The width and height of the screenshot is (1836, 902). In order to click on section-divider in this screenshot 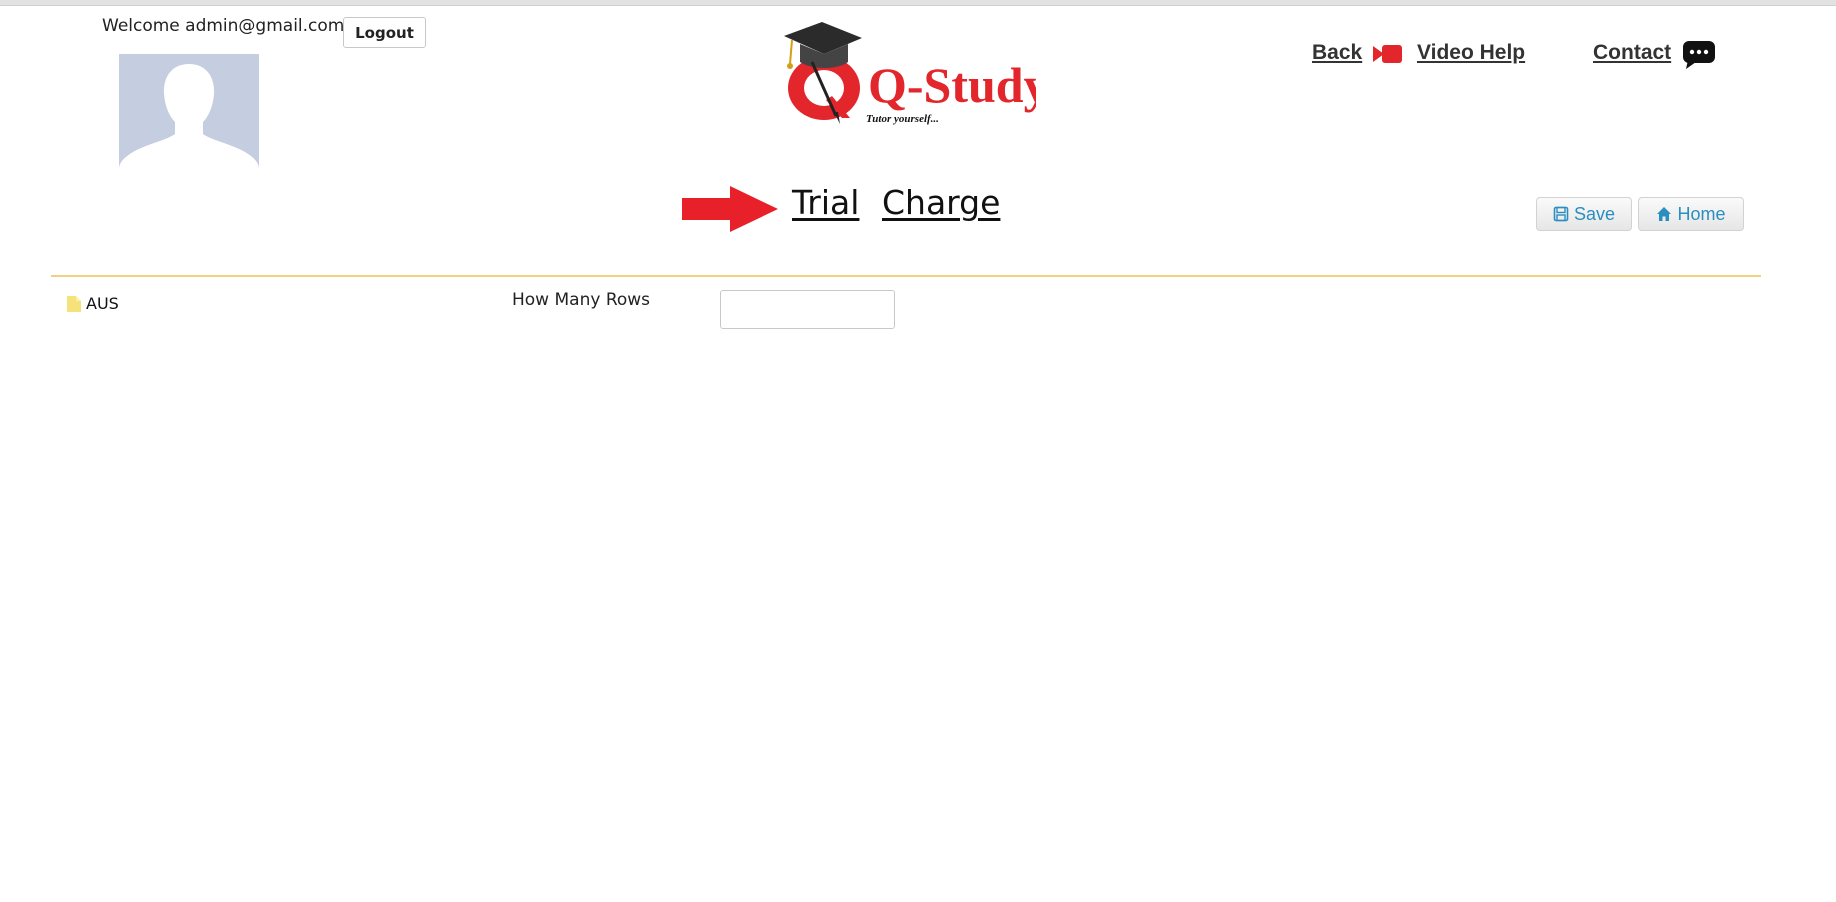, I will do `click(906, 276)`.